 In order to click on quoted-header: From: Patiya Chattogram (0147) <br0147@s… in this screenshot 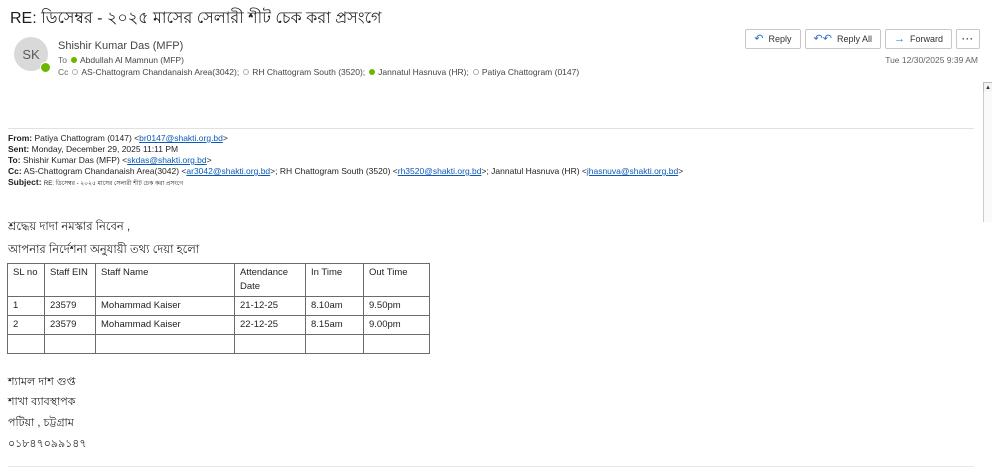, I will do `click(345, 161)`.